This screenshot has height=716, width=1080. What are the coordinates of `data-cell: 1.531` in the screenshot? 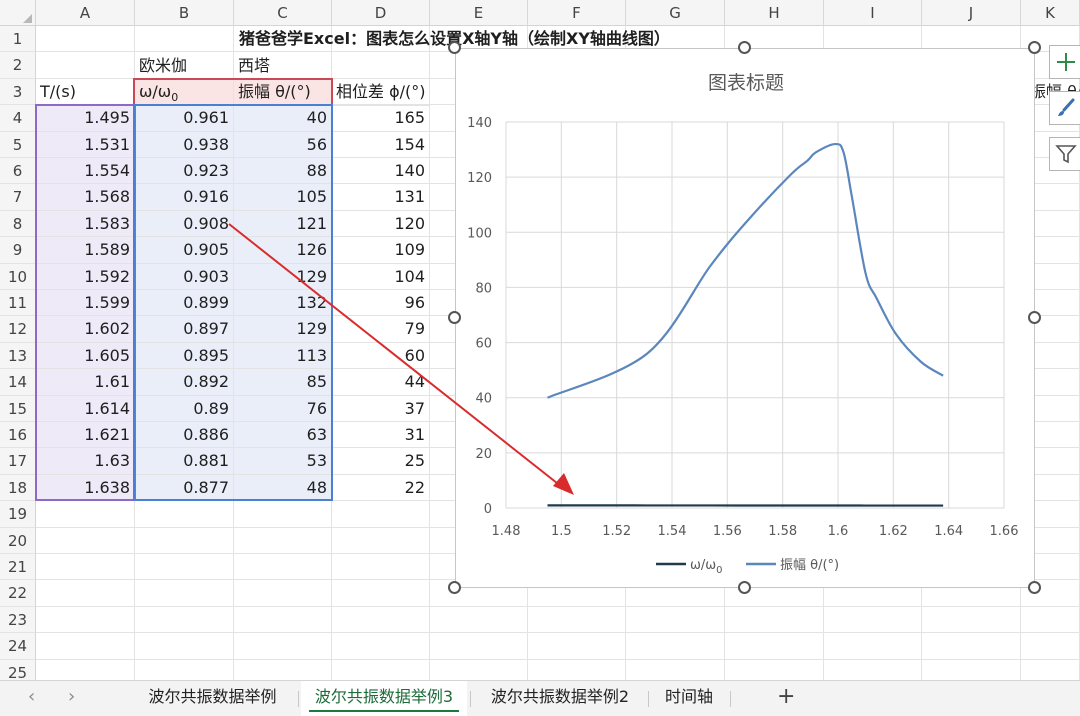 It's located at (85, 144).